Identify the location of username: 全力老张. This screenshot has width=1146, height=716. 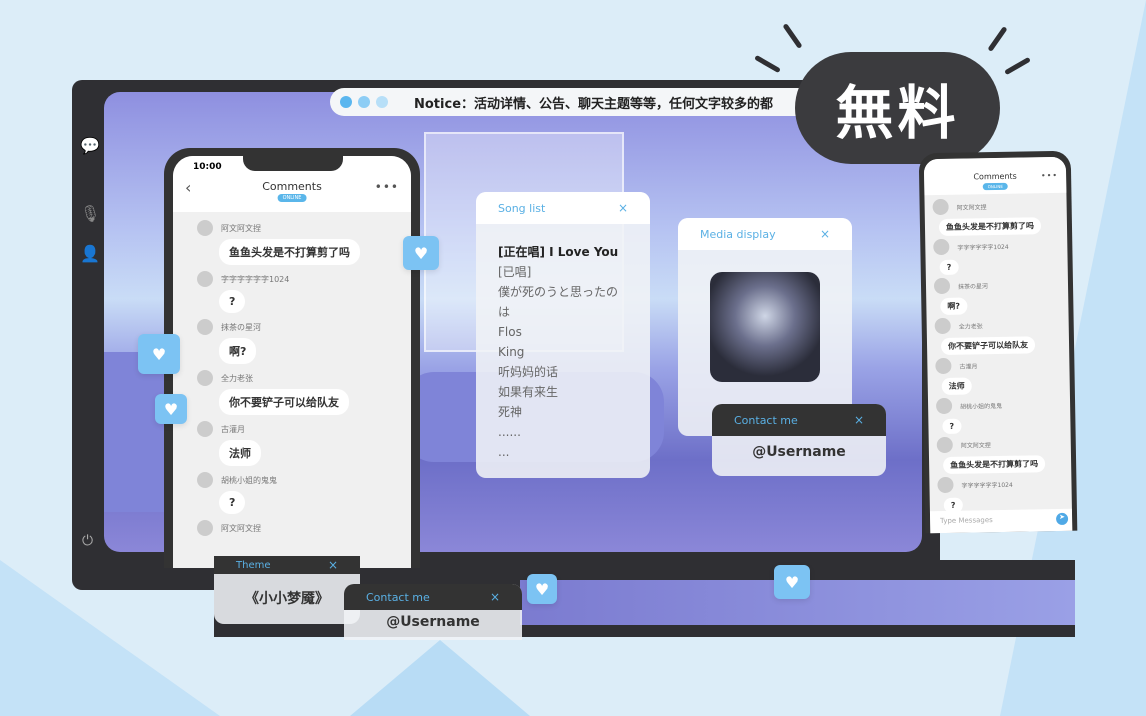
(237, 378).